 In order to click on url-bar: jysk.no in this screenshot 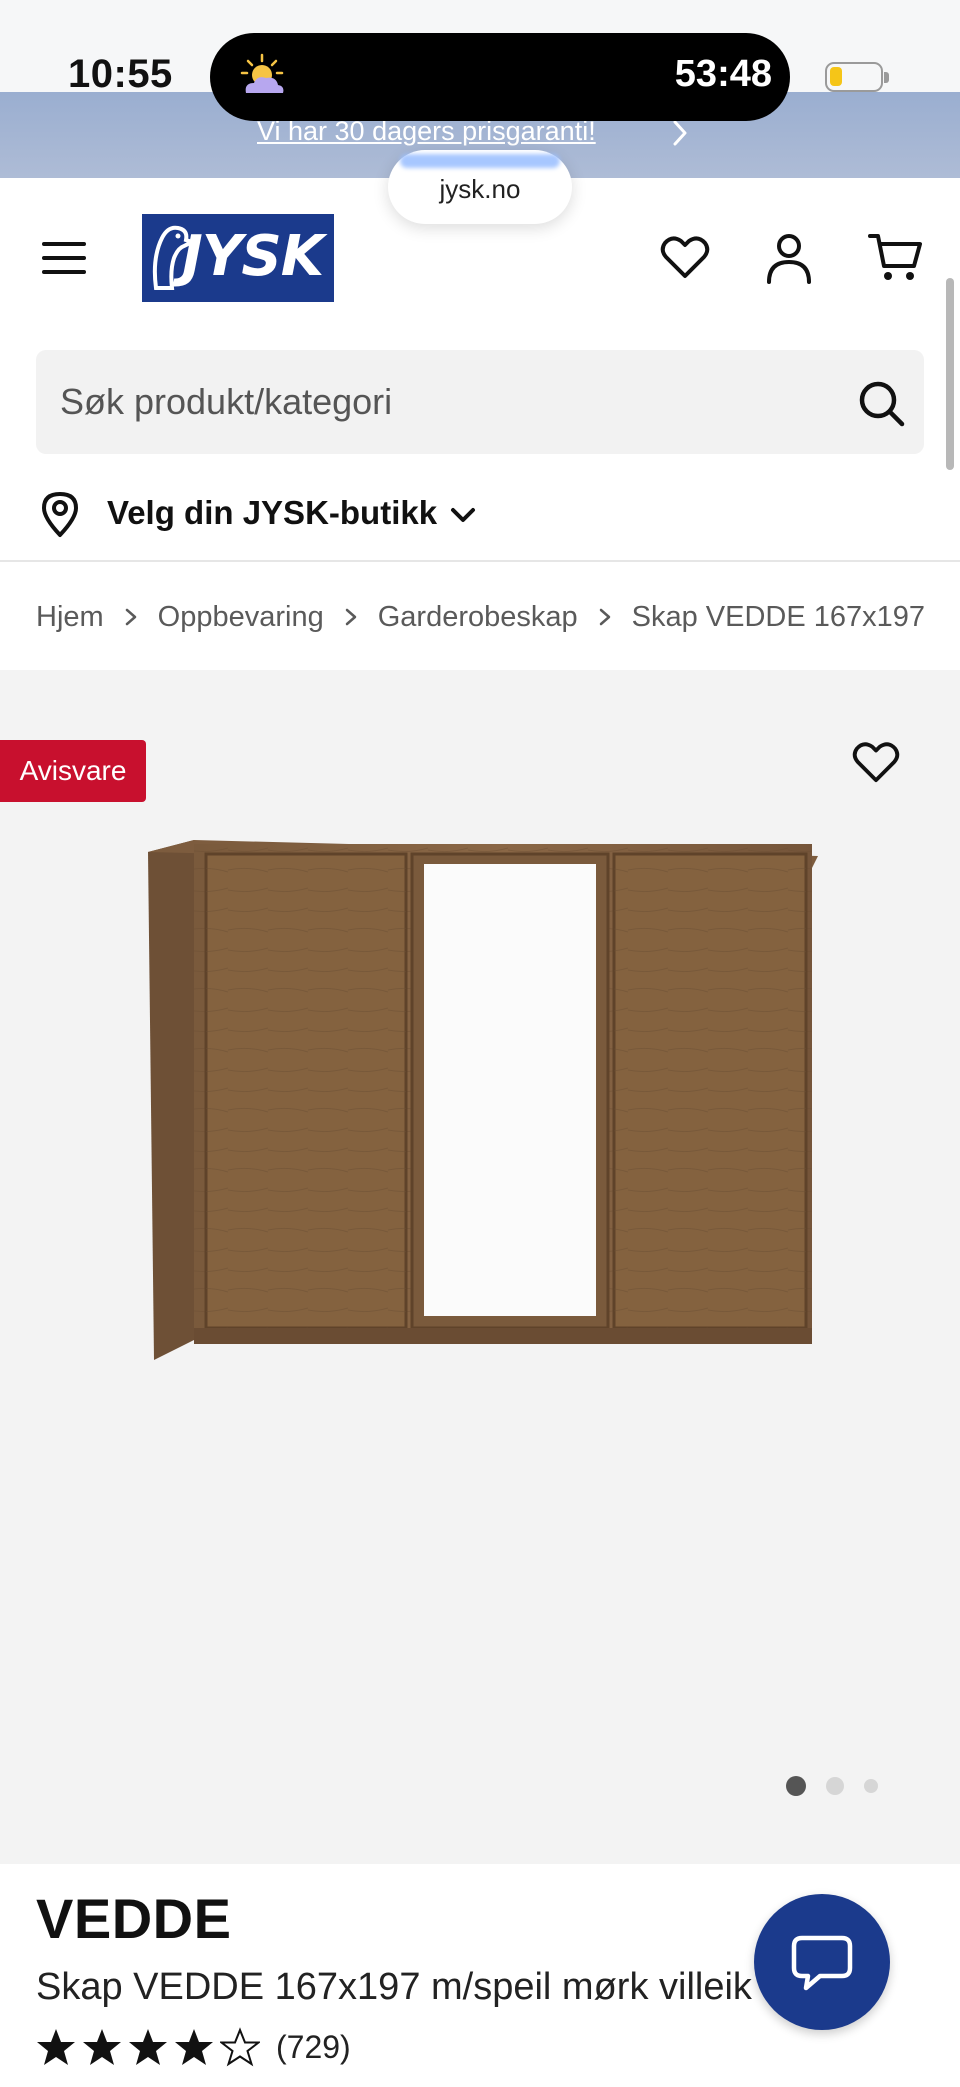, I will do `click(480, 187)`.